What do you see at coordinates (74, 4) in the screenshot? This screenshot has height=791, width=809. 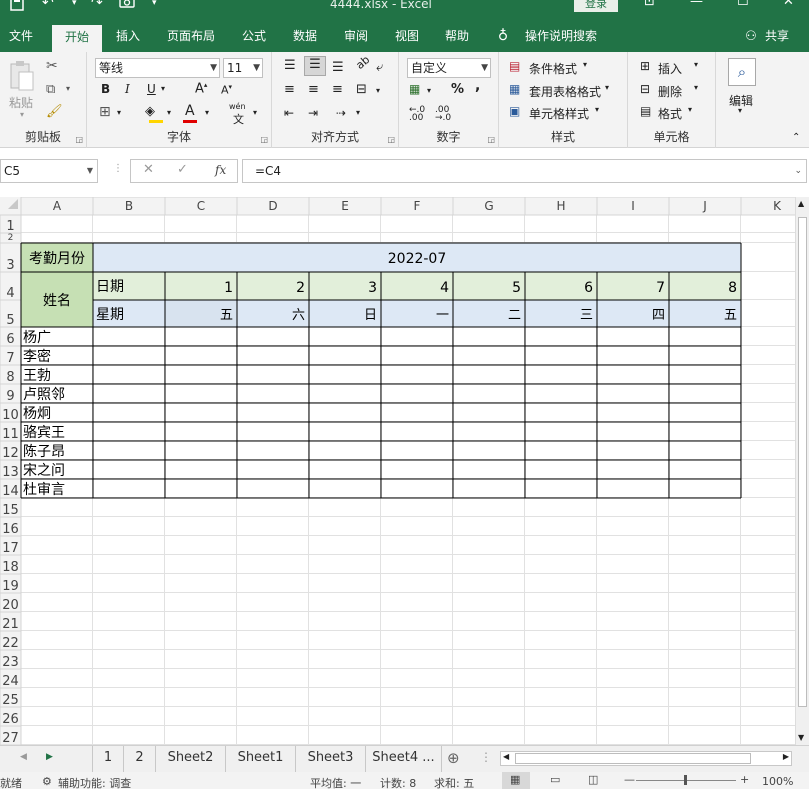 I see `undo-dropdown-icon: ▾` at bounding box center [74, 4].